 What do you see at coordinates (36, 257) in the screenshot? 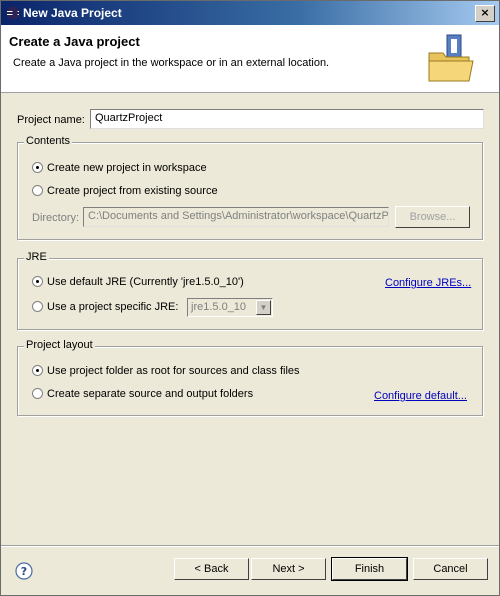
I see `jre-legend: JRE` at bounding box center [36, 257].